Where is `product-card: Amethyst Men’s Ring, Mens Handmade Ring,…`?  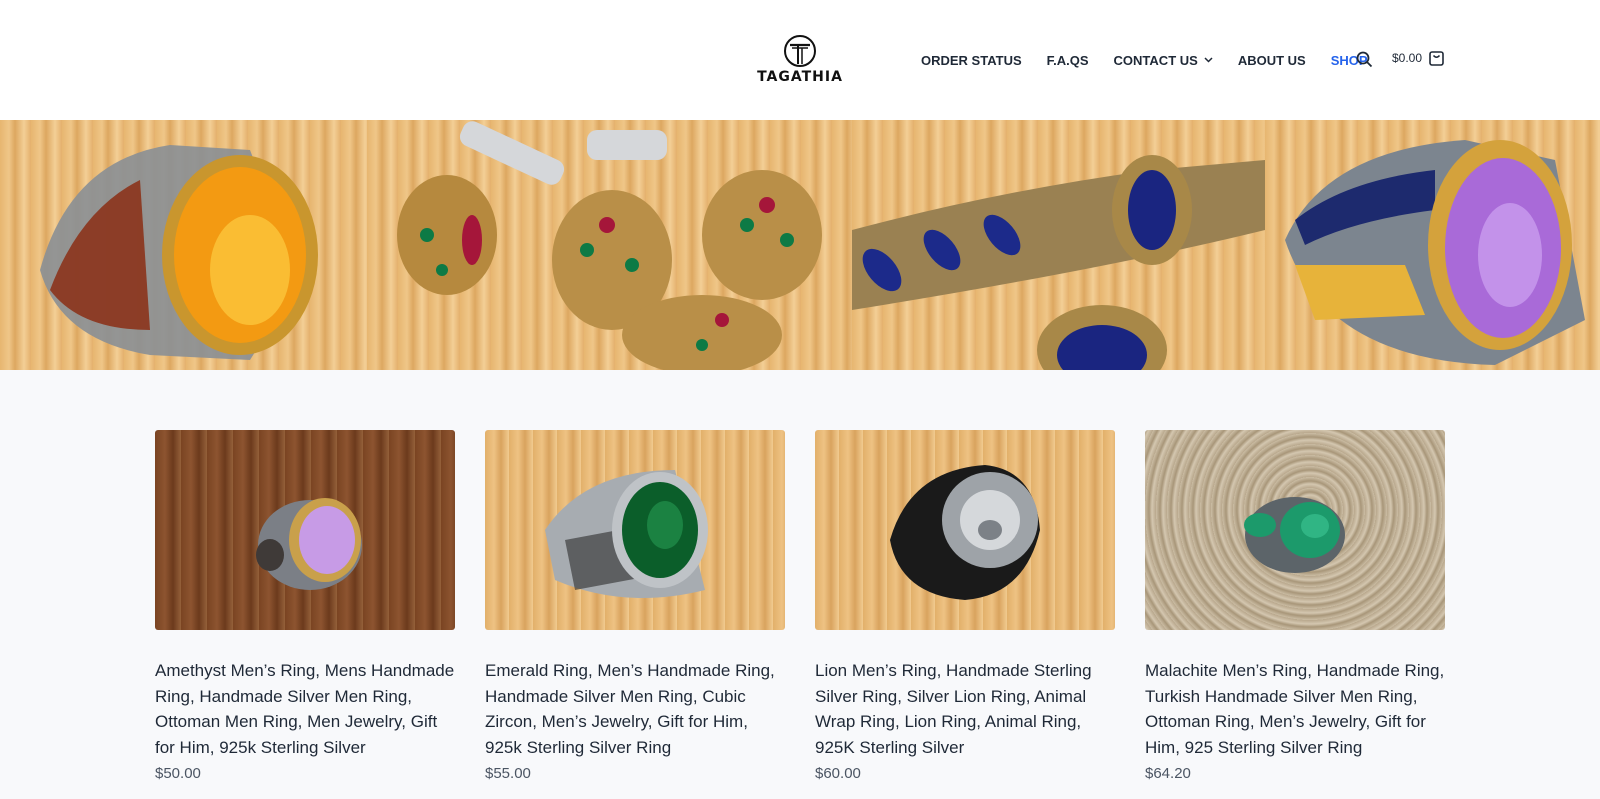 product-card: Amethyst Men’s Ring, Mens Handmade Ring,… is located at coordinates (305, 606).